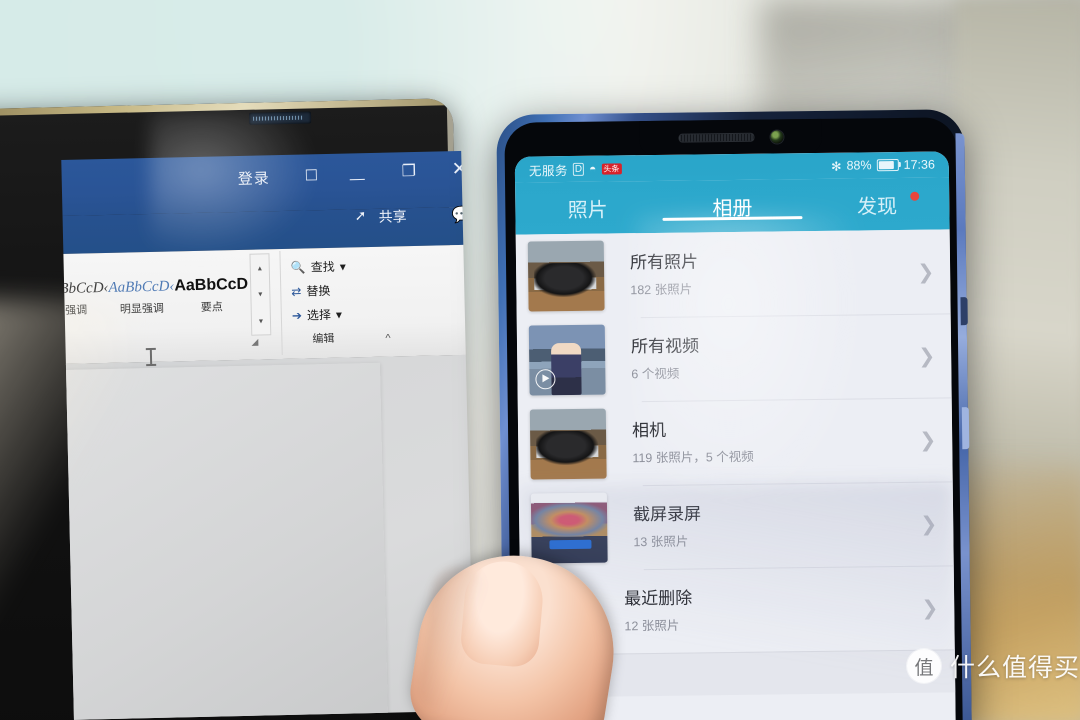  I want to click on album-subtitle: 12 张照片, so click(652, 626).